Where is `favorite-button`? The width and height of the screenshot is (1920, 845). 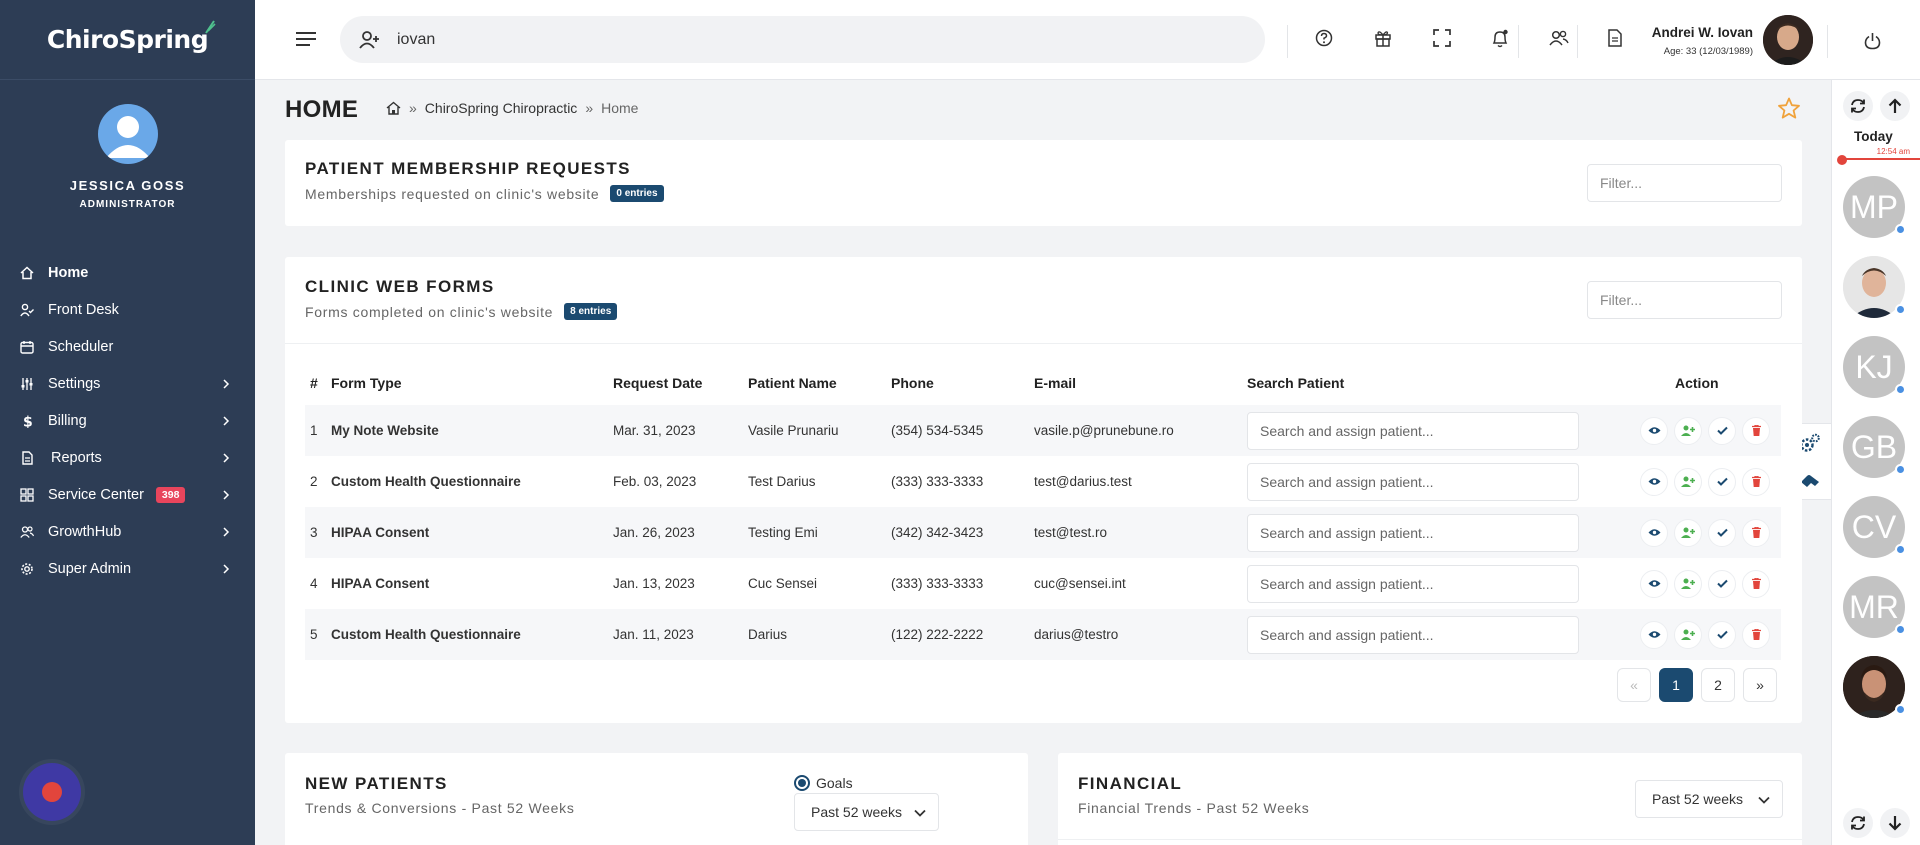 favorite-button is located at coordinates (1789, 108).